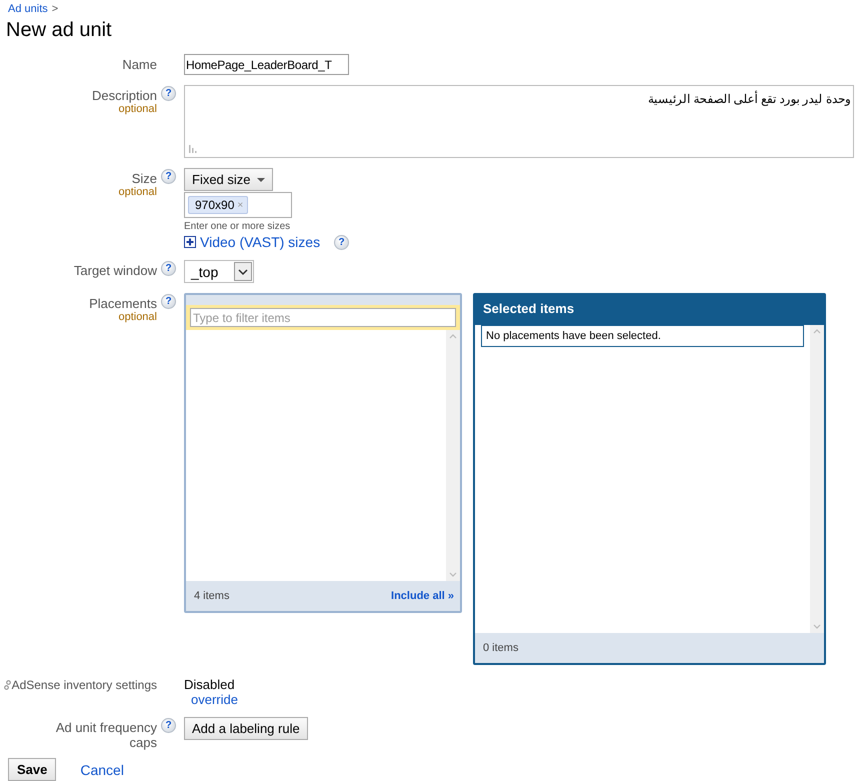 Image resolution: width=861 pixels, height=781 pixels. Describe the element at coordinates (519, 121) in the screenshot. I see `description-field: وحدة ليدر بورد تقع أعلى الصفحة الرئيسية` at that location.